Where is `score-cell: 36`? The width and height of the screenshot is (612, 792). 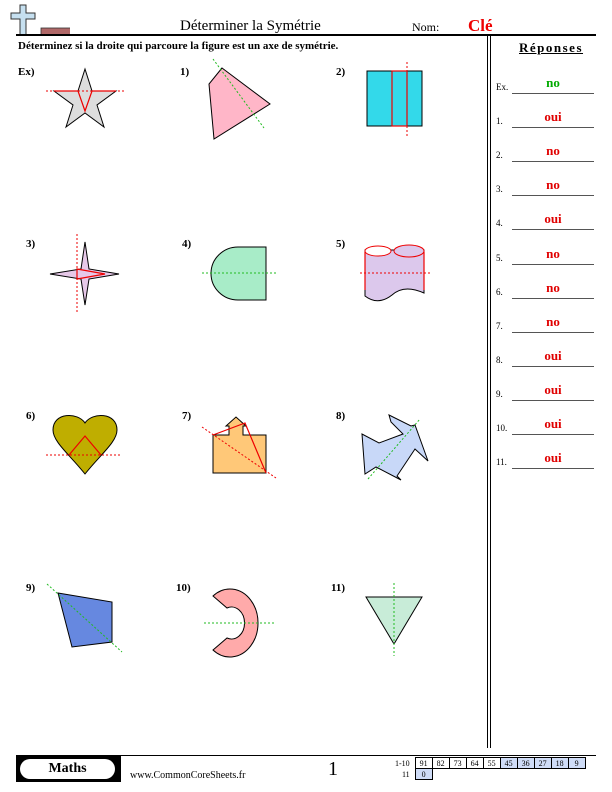
score-cell: 36 is located at coordinates (525, 763).